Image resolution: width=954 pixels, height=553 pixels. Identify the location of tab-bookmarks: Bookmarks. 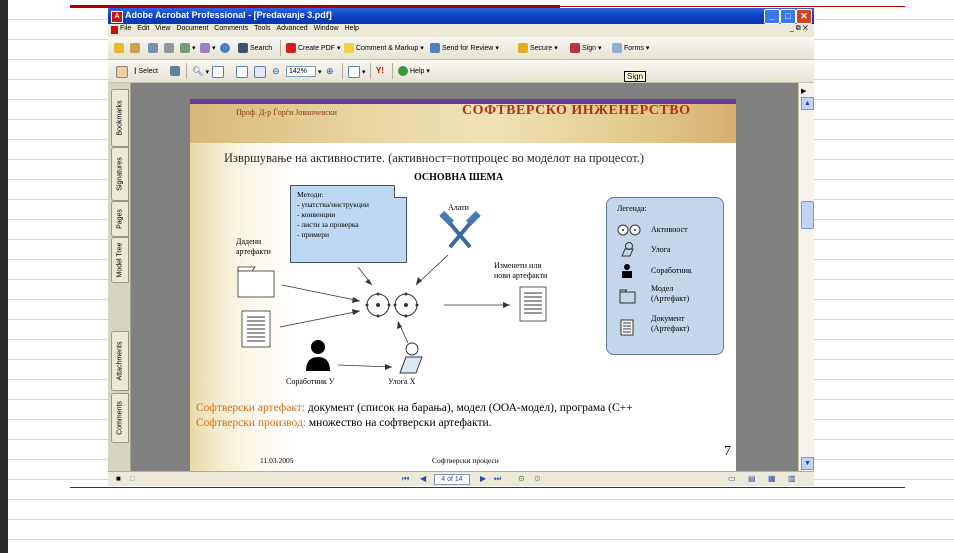
(120, 118).